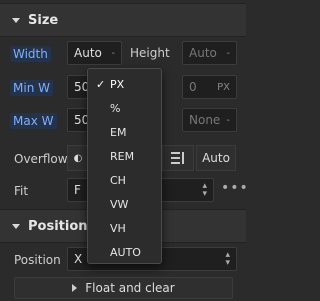 The image size is (320, 301). I want to click on height-label: Height, so click(150, 53).